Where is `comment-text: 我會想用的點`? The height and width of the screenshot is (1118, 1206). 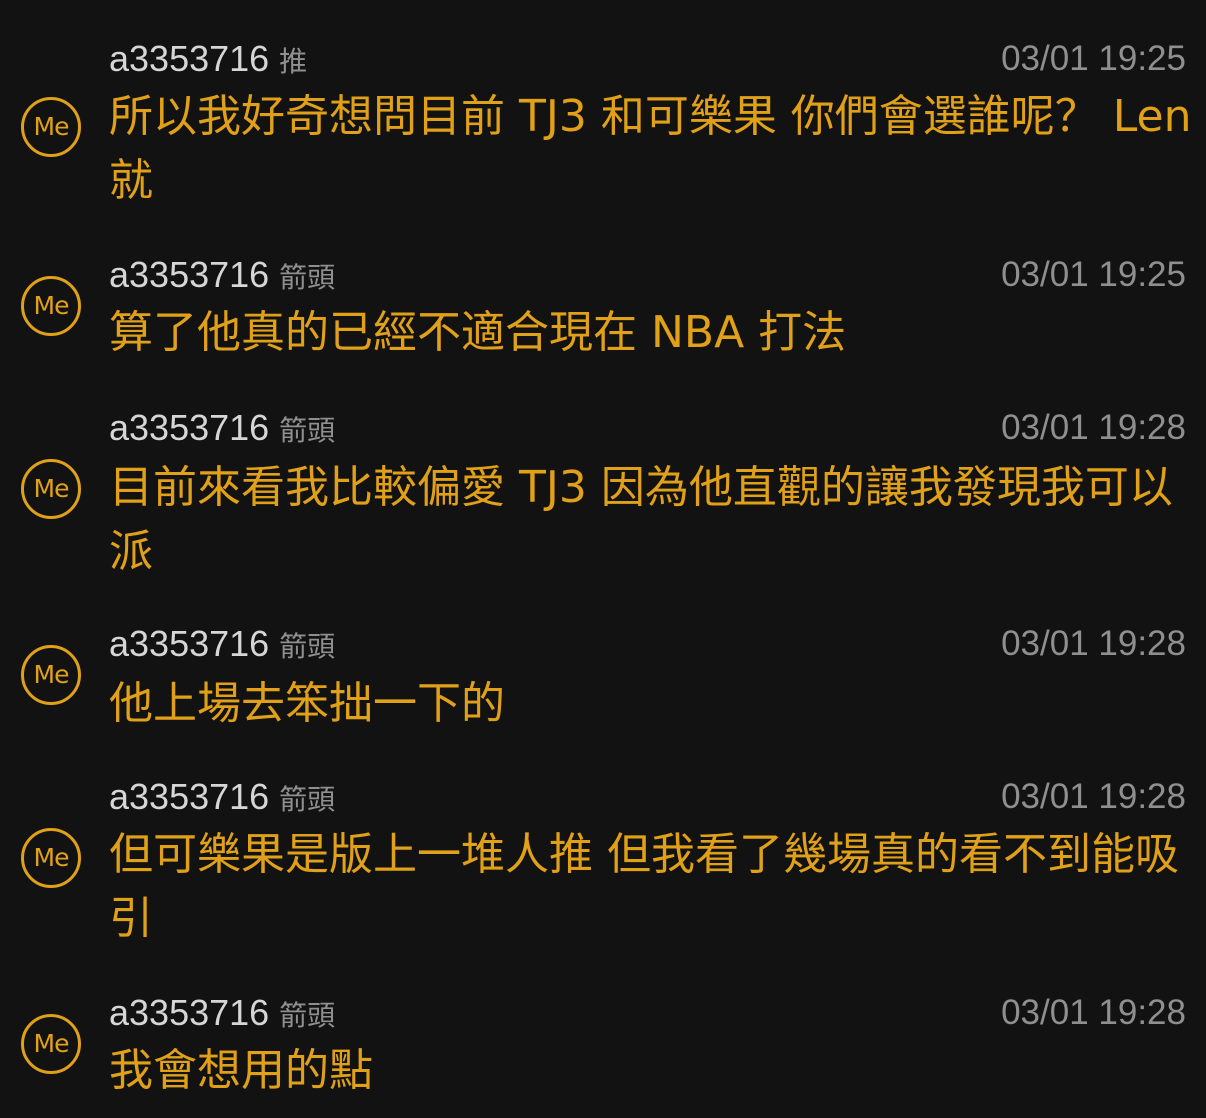 comment-text: 我會想用的點 is located at coordinates (241, 1070).